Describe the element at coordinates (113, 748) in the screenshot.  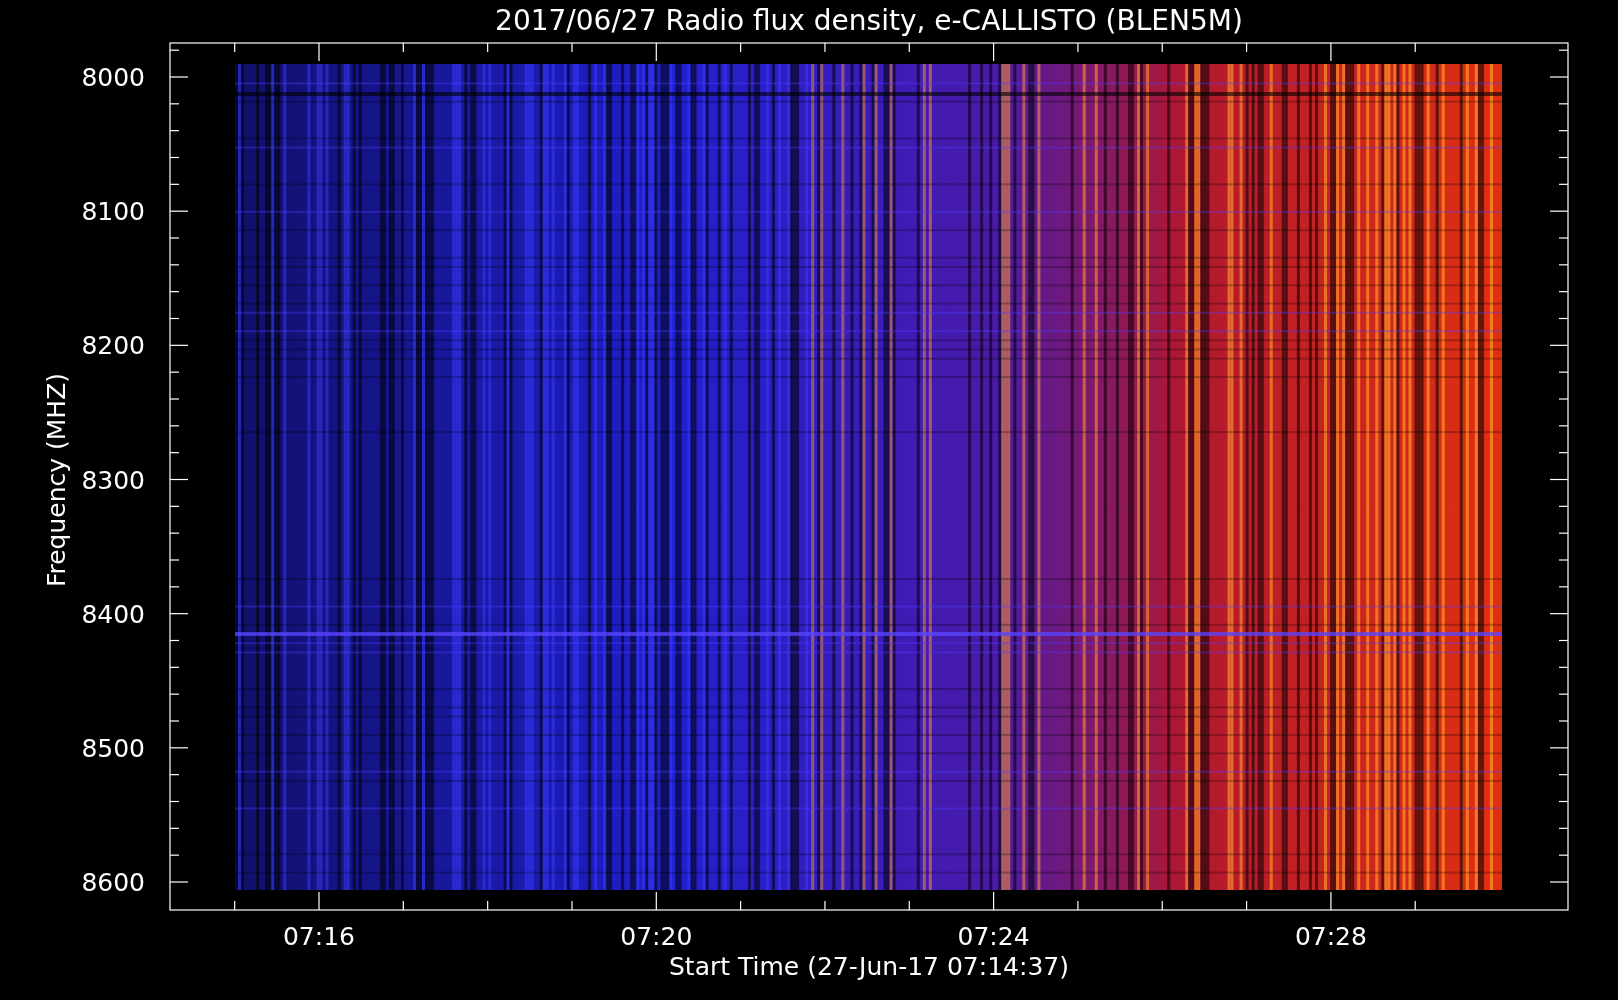
I see `y-tick-label: 8500` at that location.